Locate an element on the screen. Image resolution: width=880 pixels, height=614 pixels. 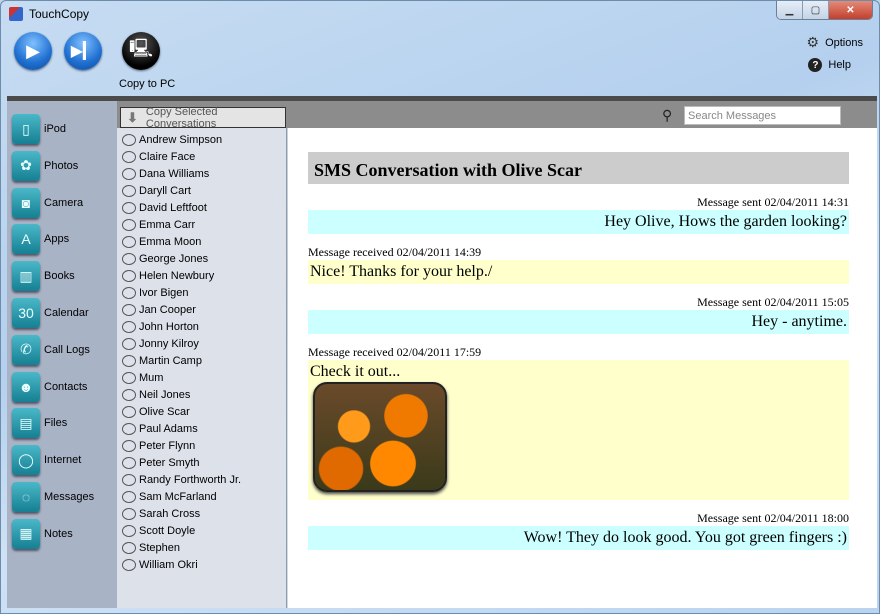
sidebar-item-camera: ◙ Camera is located at coordinates (47, 202).